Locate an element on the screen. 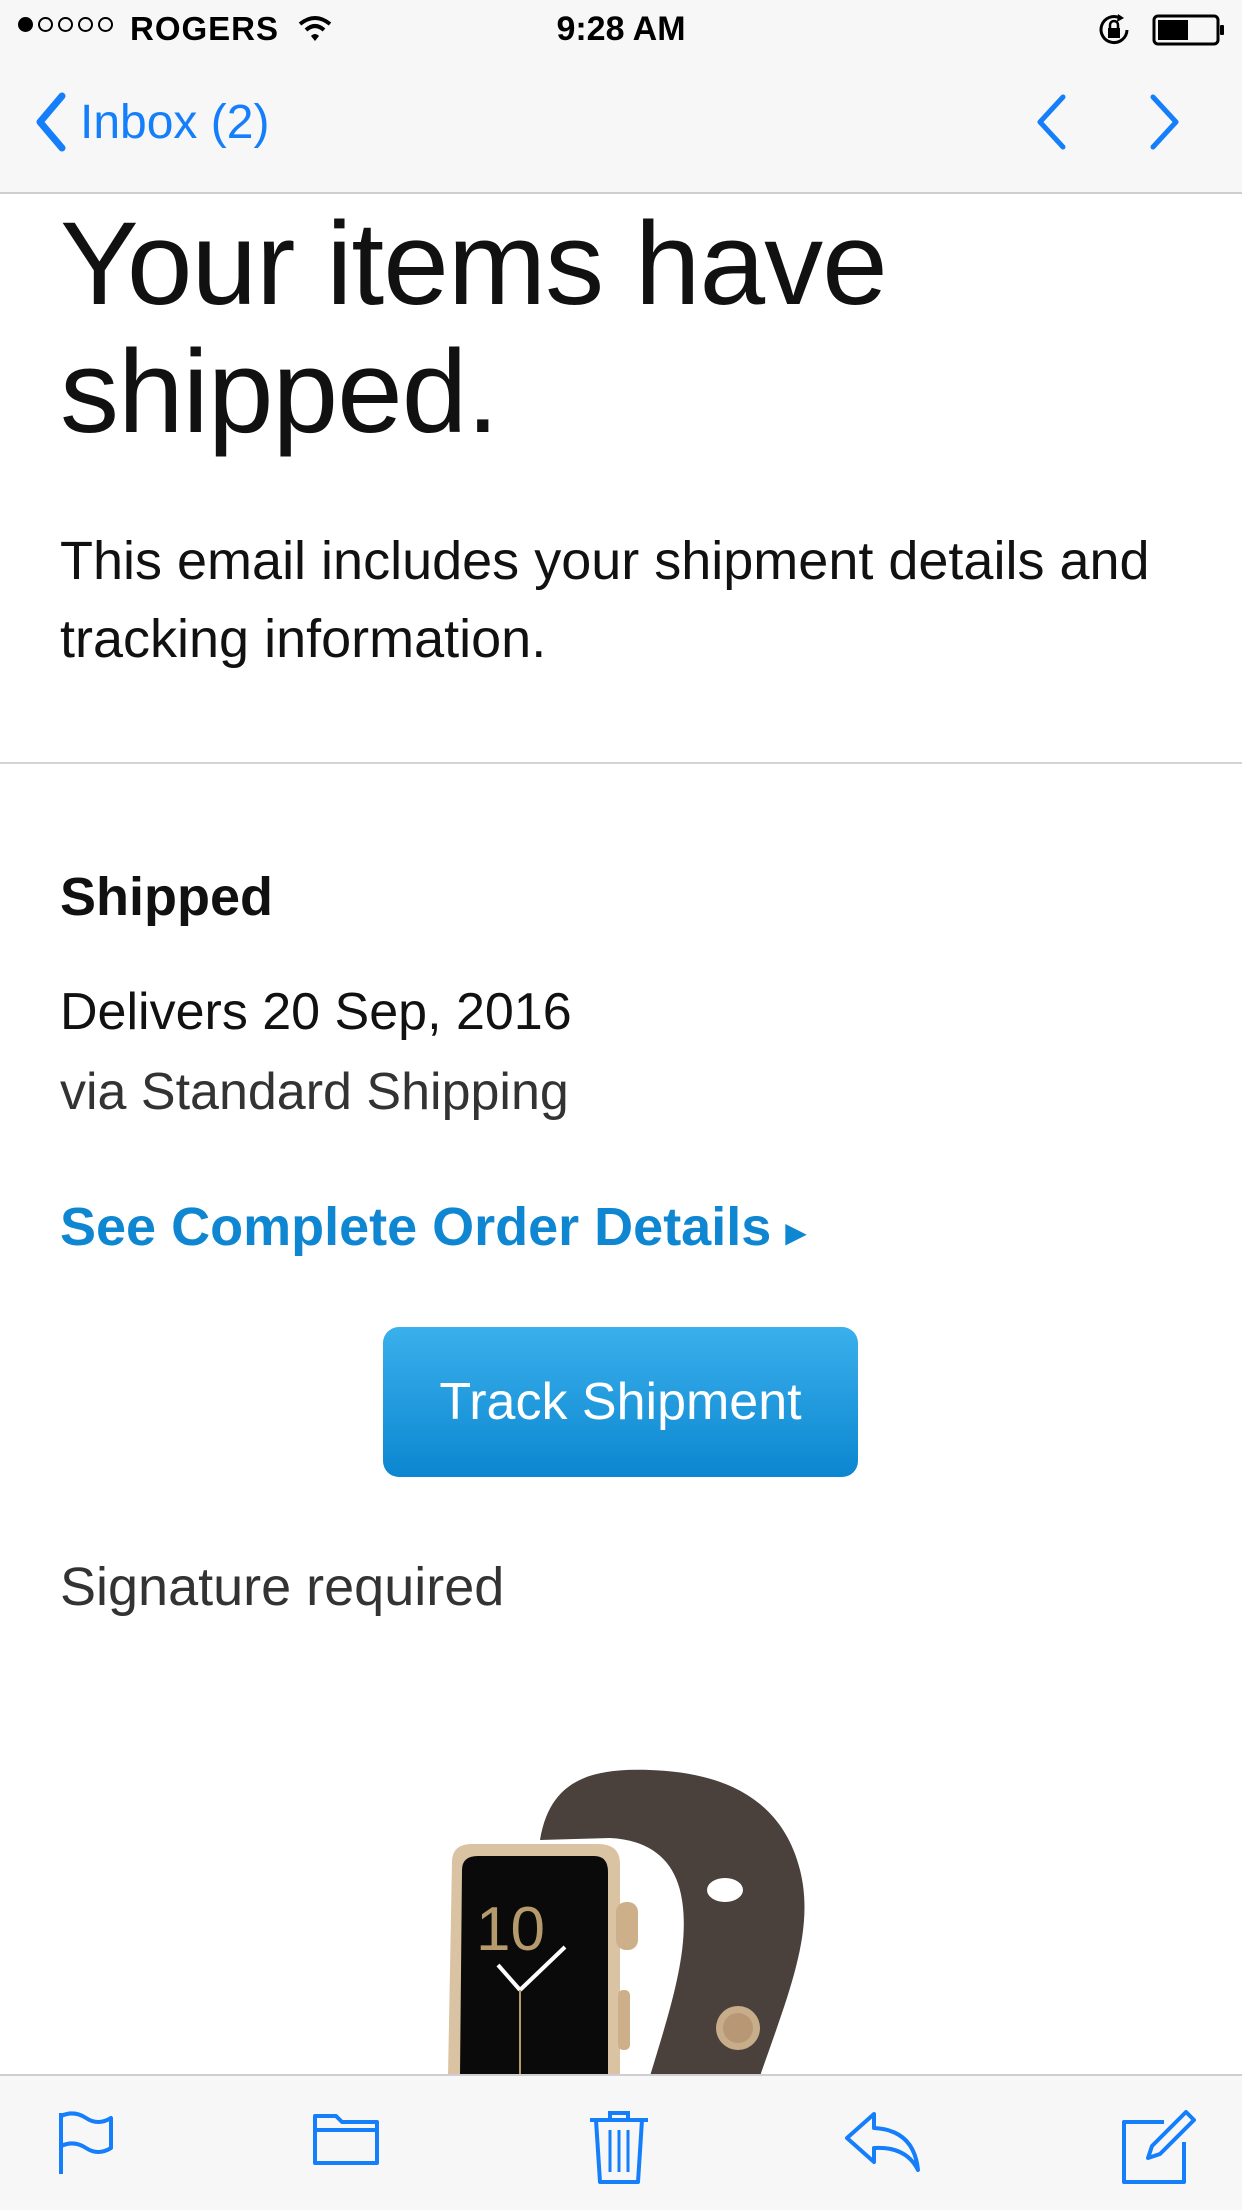  section-divider is located at coordinates (621, 763).